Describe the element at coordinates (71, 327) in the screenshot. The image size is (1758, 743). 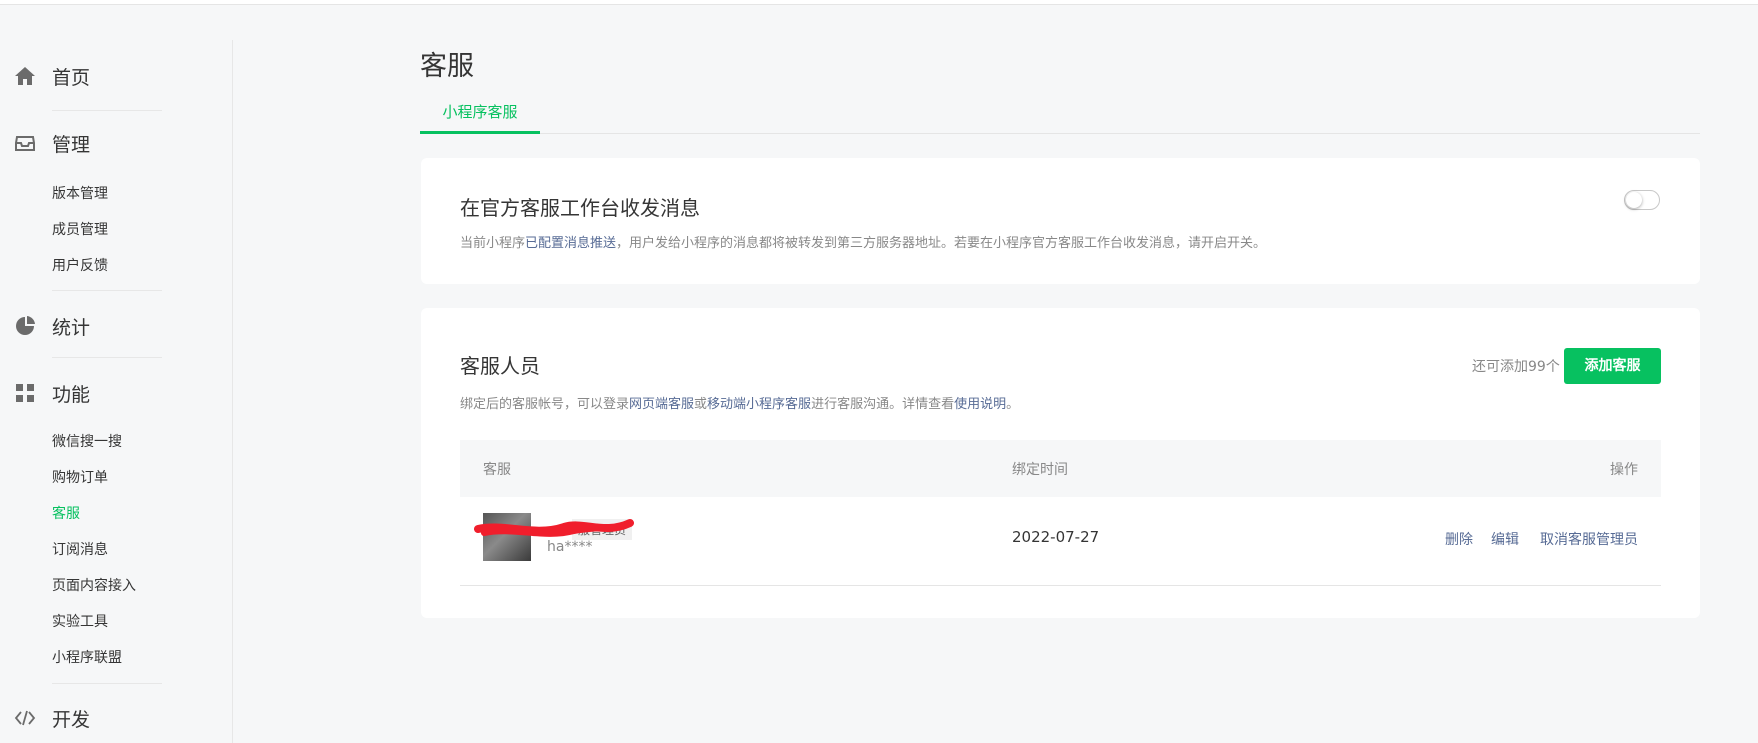
I see `sidebar-item-label: 统计` at that location.